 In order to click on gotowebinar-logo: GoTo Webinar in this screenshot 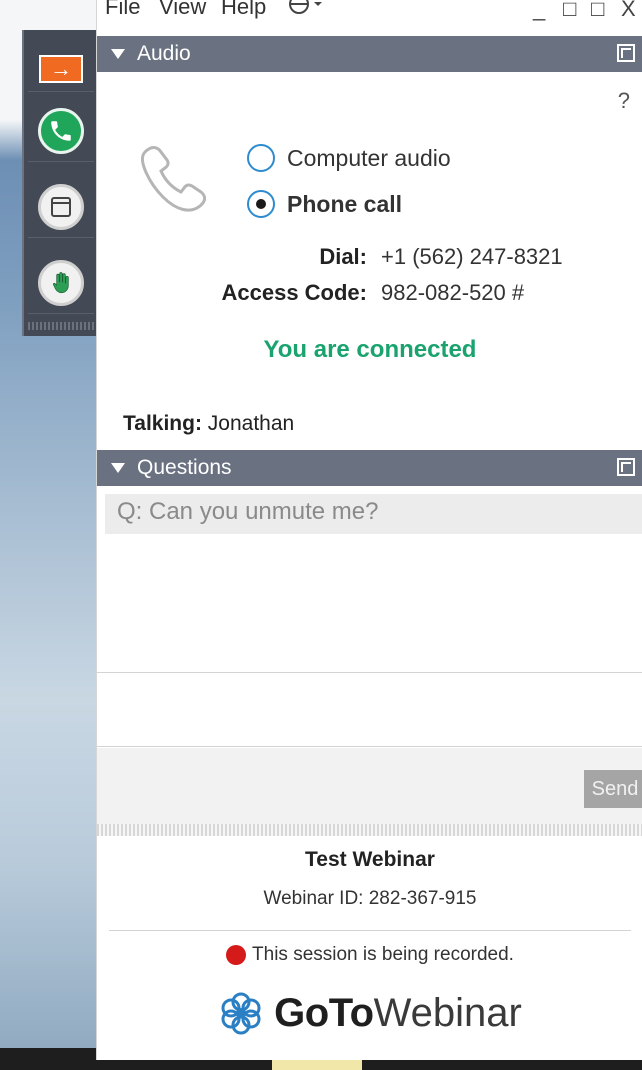, I will do `click(369, 1013)`.